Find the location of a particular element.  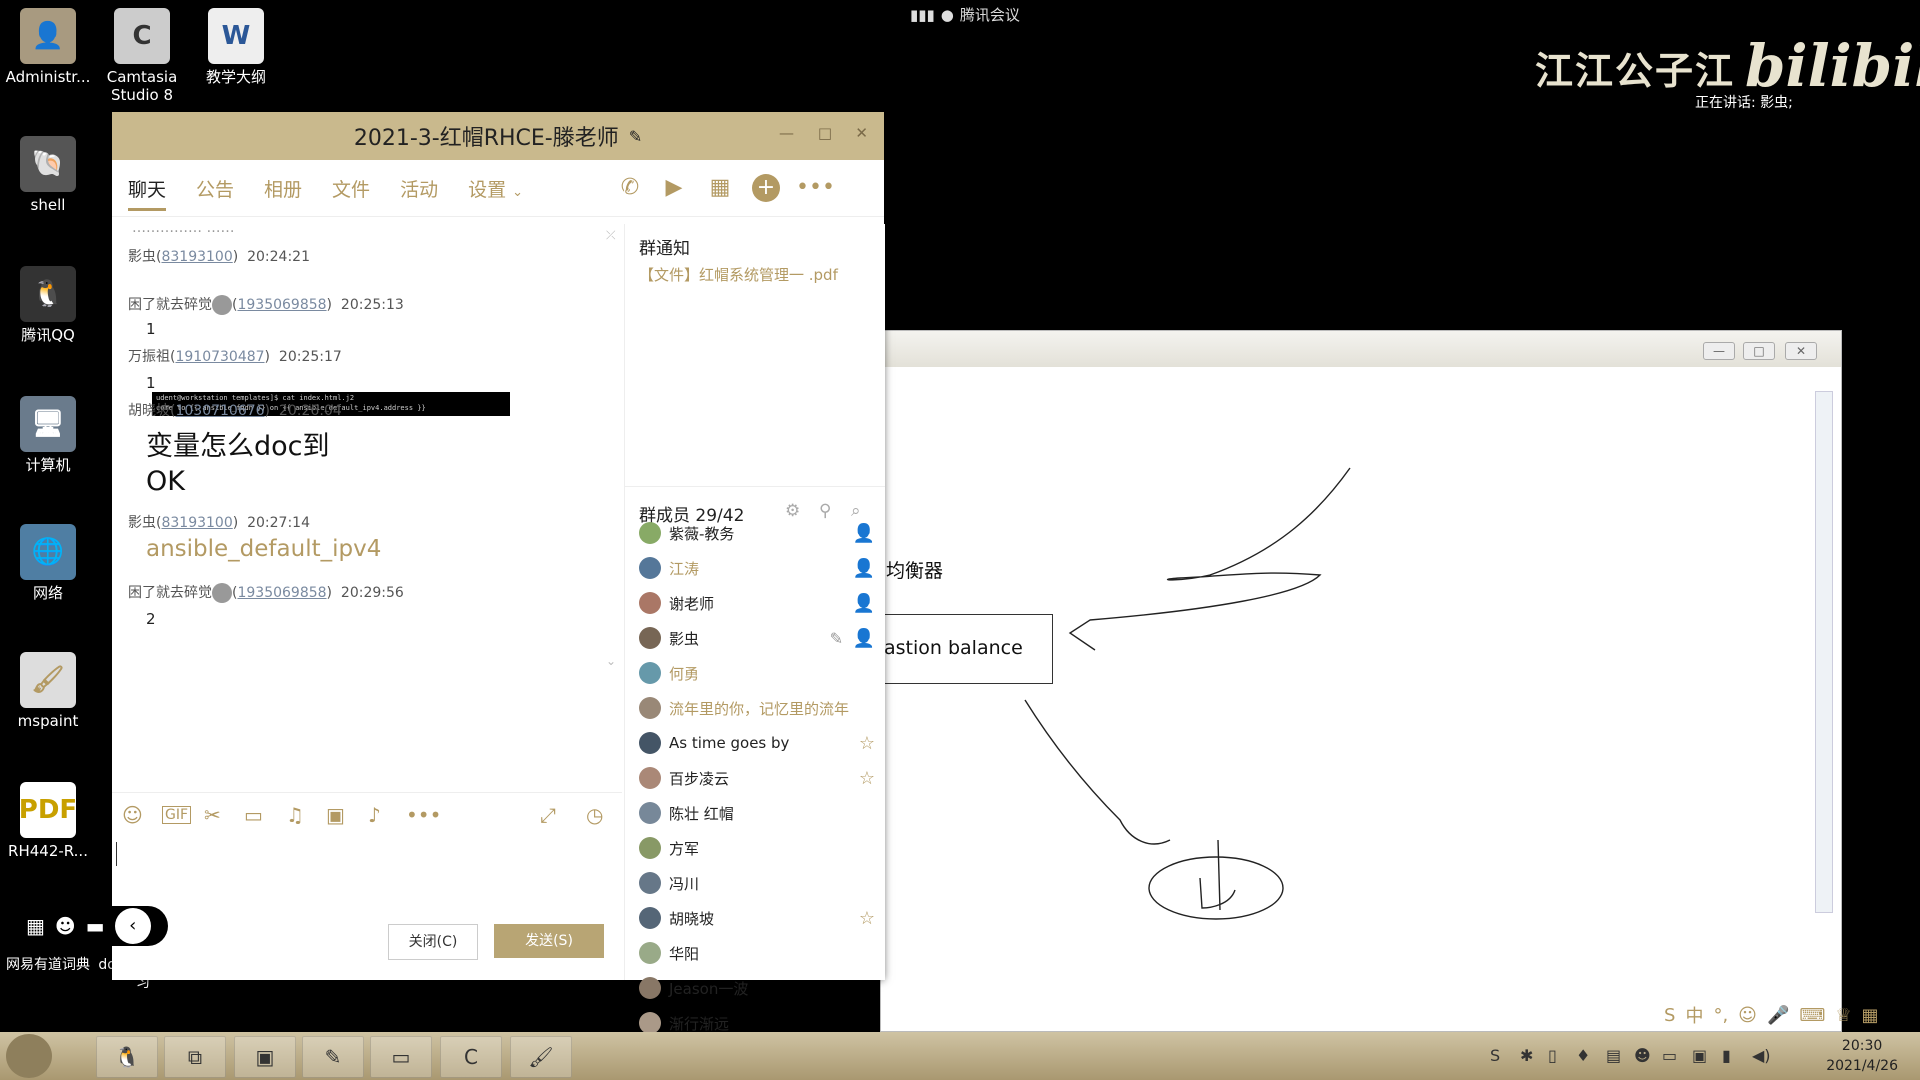

desktop-icon-network: 🌐 网络 is located at coordinates (48, 563).